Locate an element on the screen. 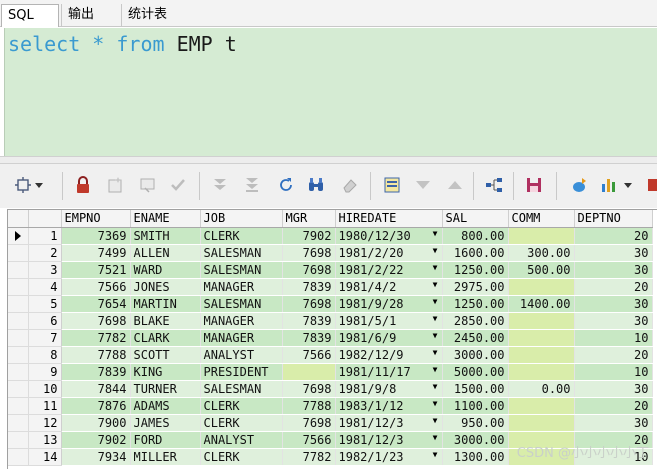 The height and width of the screenshot is (469, 657). cell-mgr: 7566 is located at coordinates (309, 440).